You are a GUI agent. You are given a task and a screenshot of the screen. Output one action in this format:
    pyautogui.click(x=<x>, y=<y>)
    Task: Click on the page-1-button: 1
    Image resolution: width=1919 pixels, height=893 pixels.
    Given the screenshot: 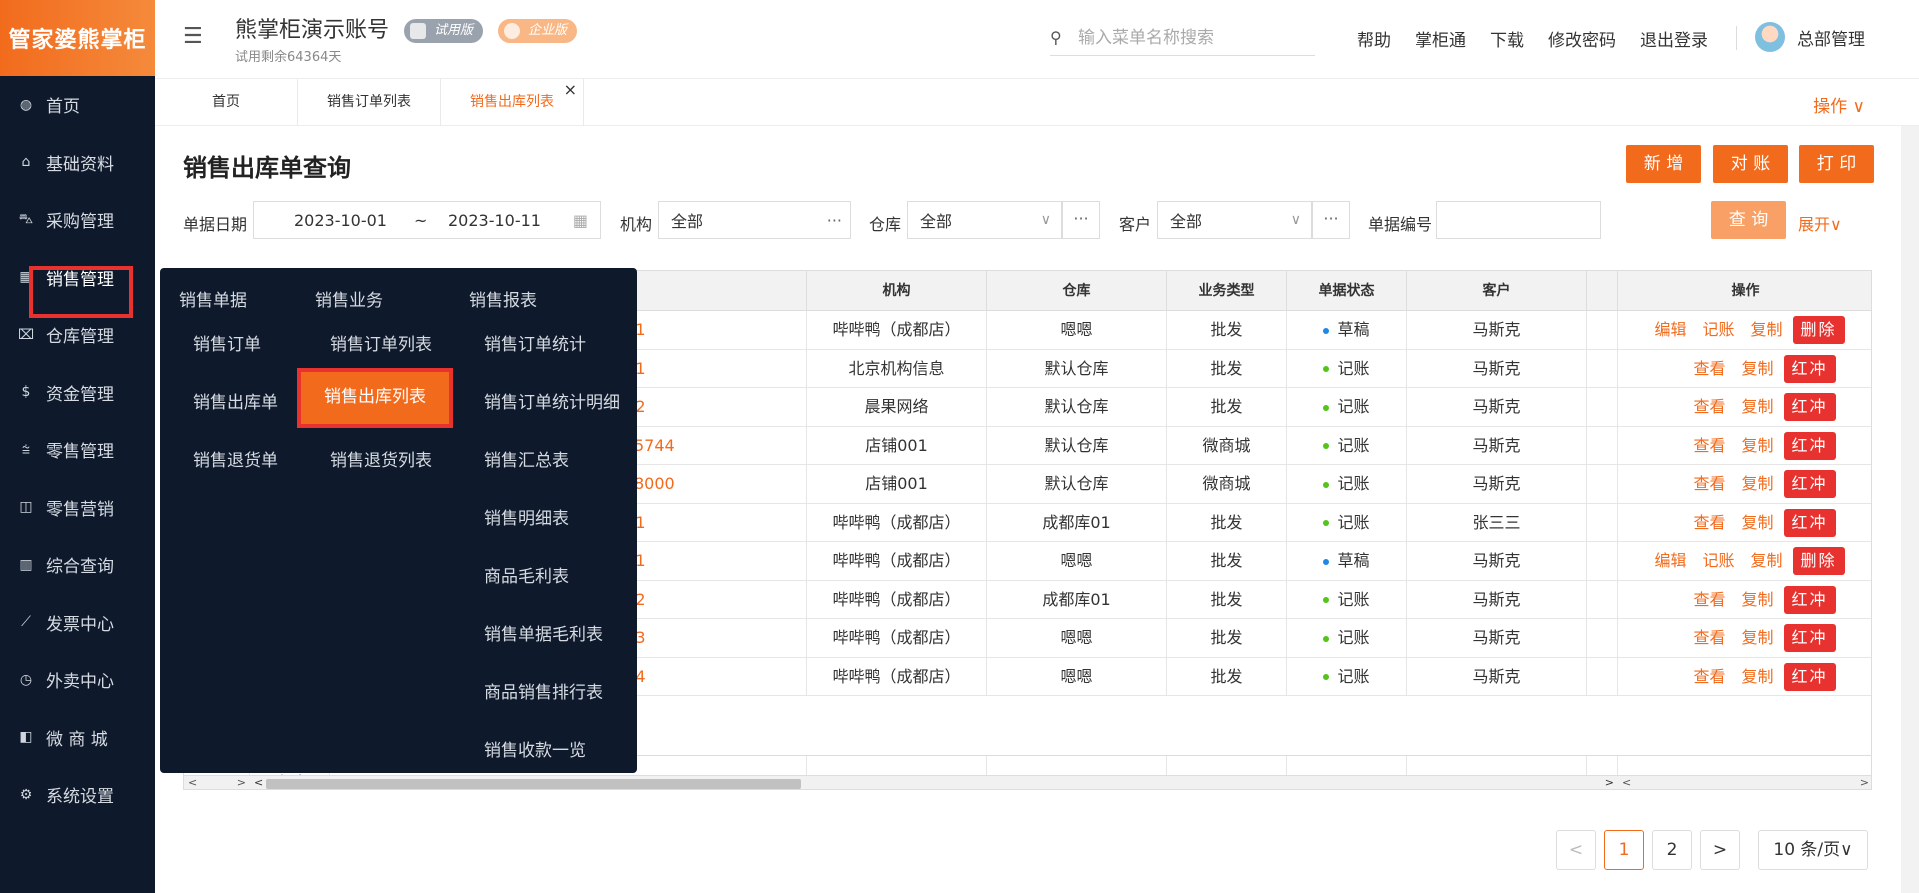 What is the action you would take?
    pyautogui.click(x=1624, y=850)
    